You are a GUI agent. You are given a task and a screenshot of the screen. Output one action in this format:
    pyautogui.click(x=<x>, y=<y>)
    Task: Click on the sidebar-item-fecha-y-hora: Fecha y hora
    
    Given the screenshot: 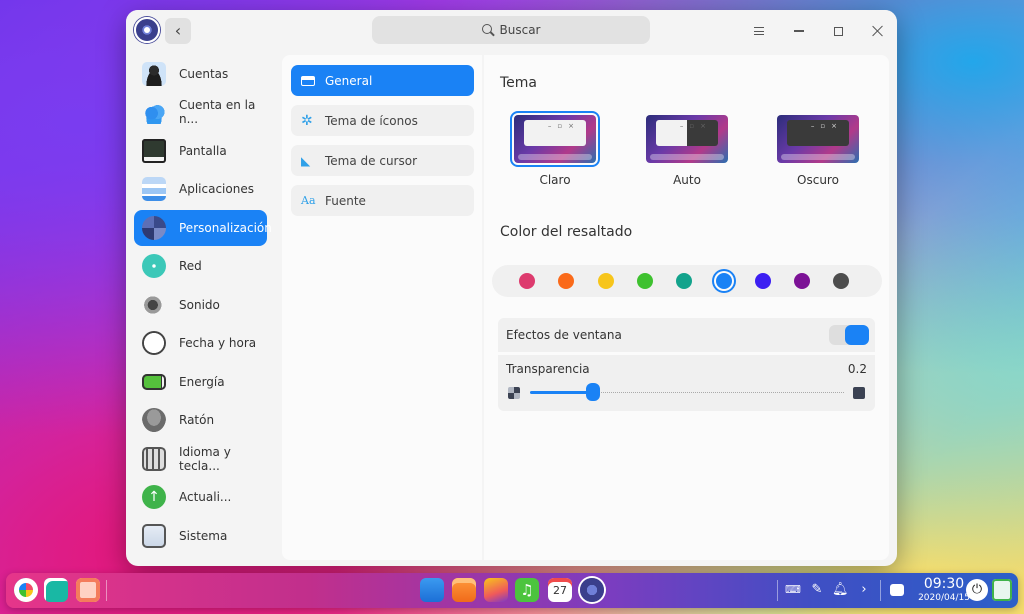 What is the action you would take?
    pyautogui.click(x=200, y=343)
    